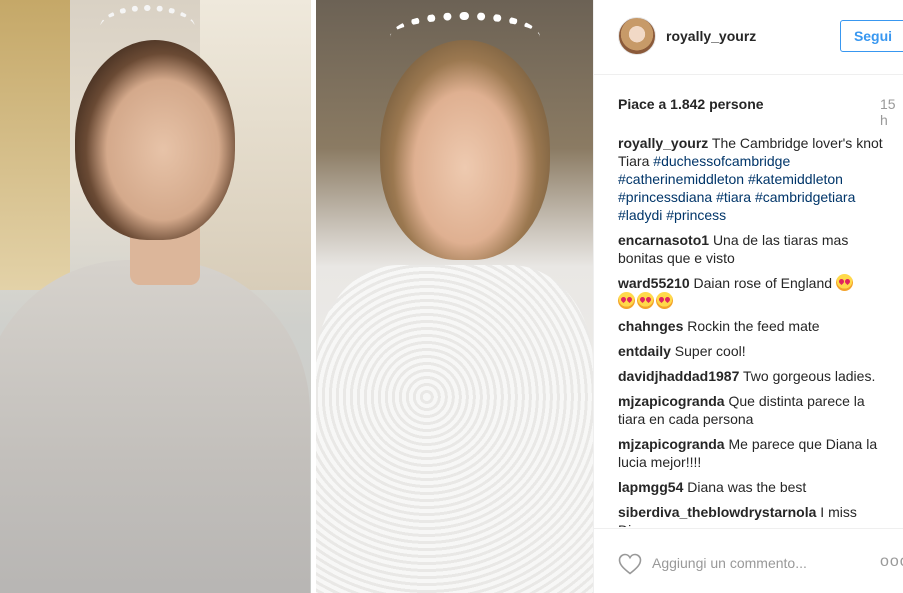 This screenshot has height=593, width=903. I want to click on hashtag-link: #catherinemiddleton, so click(681, 179).